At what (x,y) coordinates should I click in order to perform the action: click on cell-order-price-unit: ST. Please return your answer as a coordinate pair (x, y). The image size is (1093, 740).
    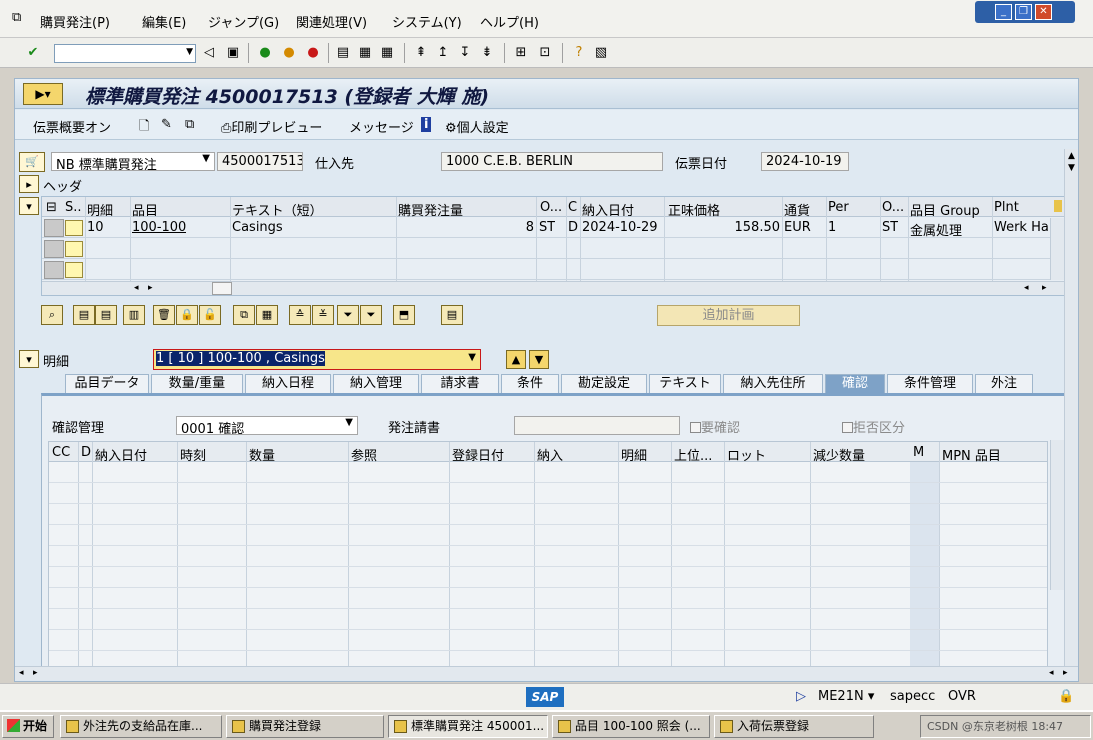
    Looking at the image, I should click on (890, 227).